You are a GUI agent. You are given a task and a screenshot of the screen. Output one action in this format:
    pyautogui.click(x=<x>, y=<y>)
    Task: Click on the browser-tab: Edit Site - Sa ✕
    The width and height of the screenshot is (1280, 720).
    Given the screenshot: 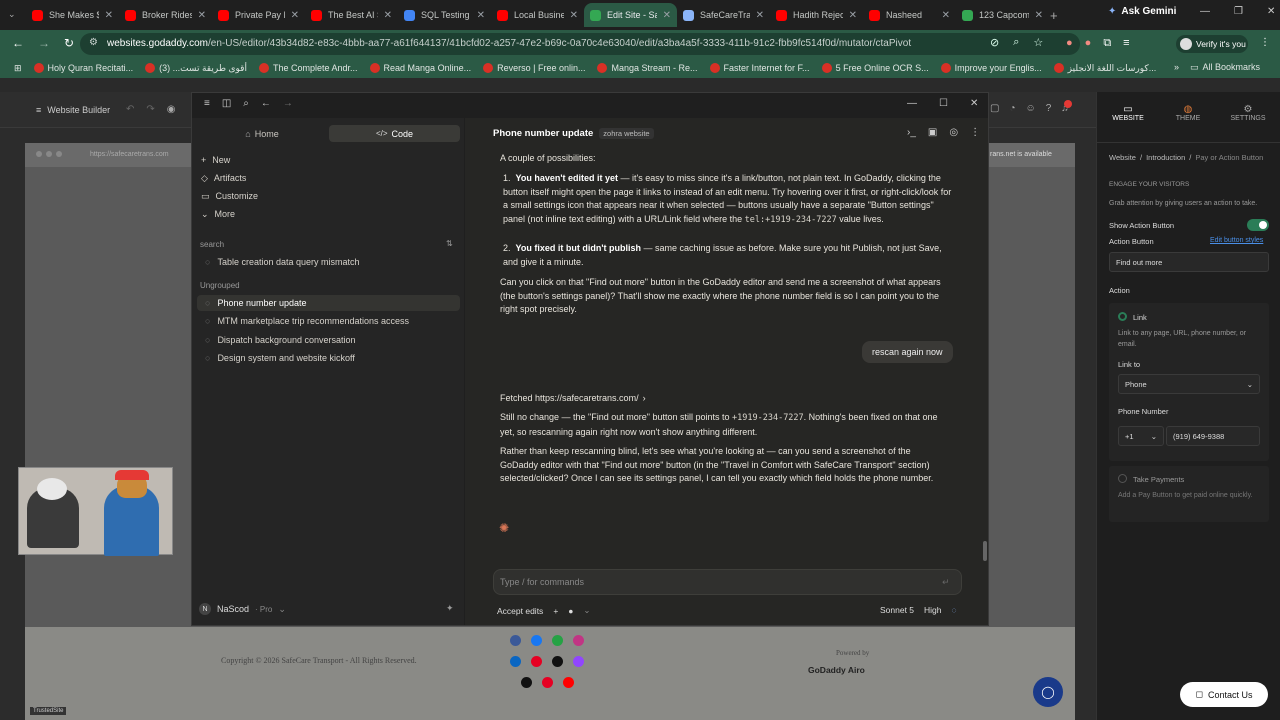 What is the action you would take?
    pyautogui.click(x=630, y=15)
    